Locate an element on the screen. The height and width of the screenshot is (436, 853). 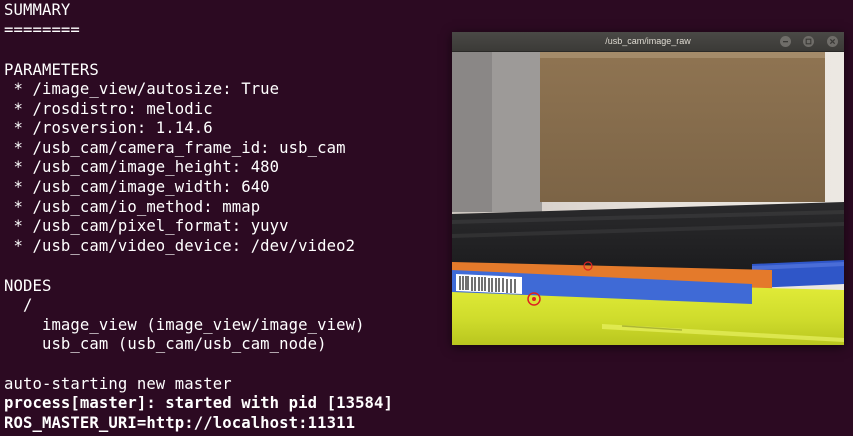
close-icon is located at coordinates (832, 41).